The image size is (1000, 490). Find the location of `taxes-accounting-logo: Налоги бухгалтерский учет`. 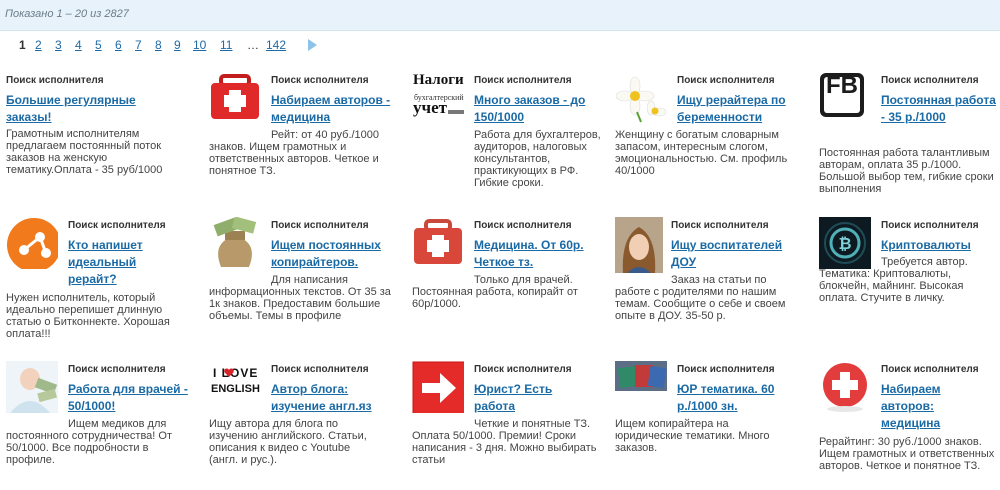

taxes-accounting-logo: Налоги бухгалтерский учет is located at coordinates (438, 98).